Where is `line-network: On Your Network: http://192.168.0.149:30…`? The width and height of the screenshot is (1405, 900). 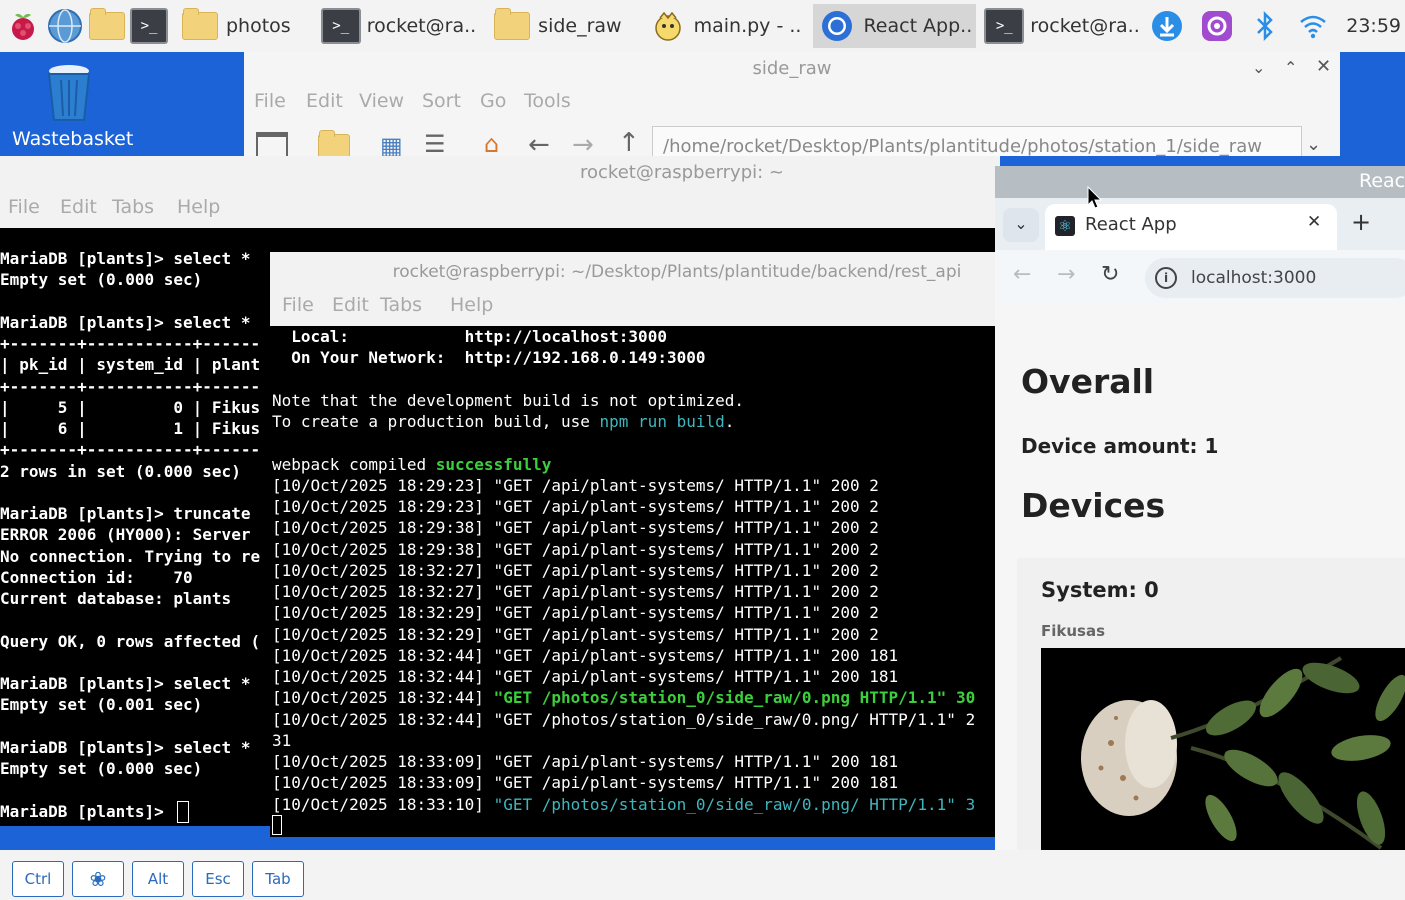
line-network: On Your Network: http://192.168.0.149:30… is located at coordinates (489, 358).